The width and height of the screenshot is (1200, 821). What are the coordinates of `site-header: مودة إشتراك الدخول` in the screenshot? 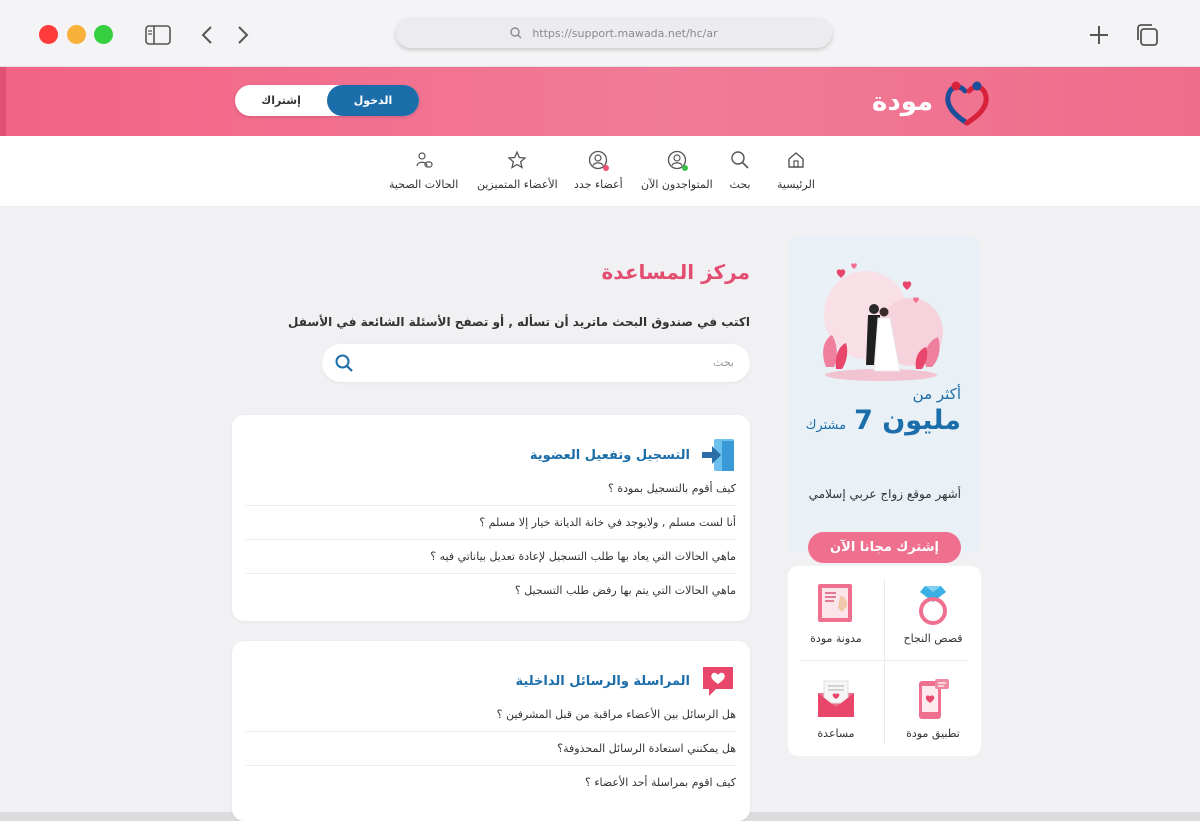 It's located at (600, 101).